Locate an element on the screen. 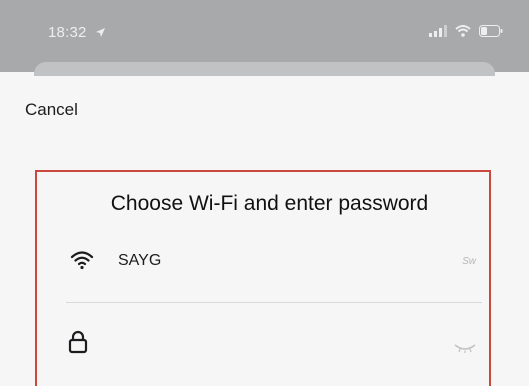 The height and width of the screenshot is (386, 529). status-icons is located at coordinates (466, 33).